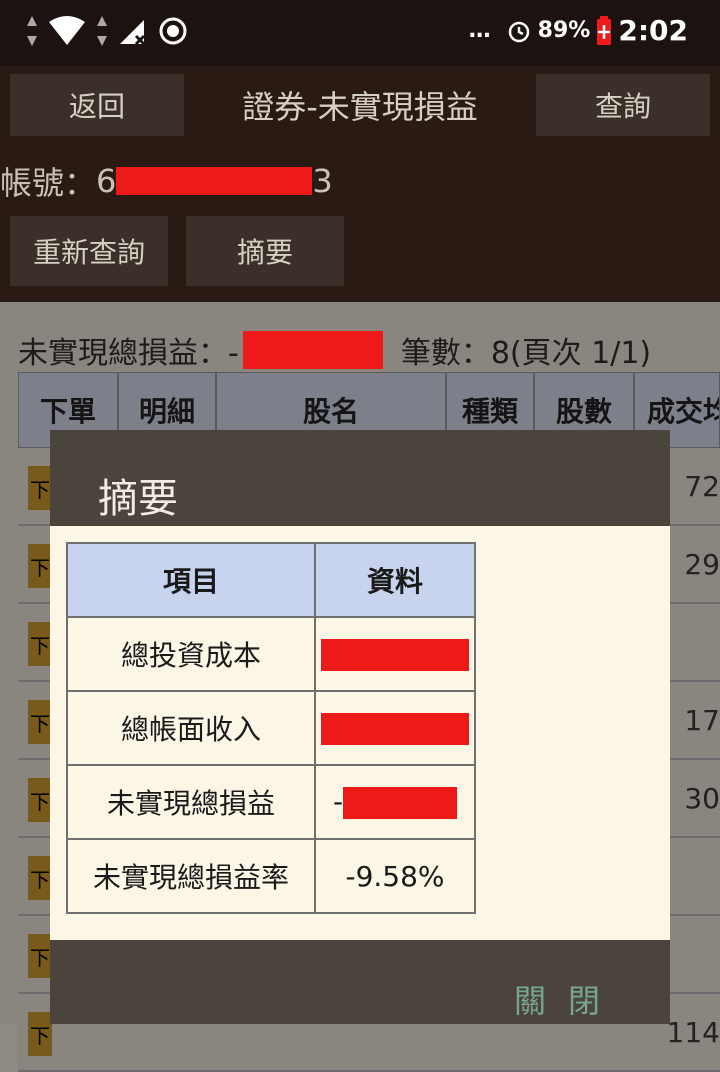 This screenshot has width=720, height=1072. What do you see at coordinates (312, 350) in the screenshot?
I see `total-redaction` at bounding box center [312, 350].